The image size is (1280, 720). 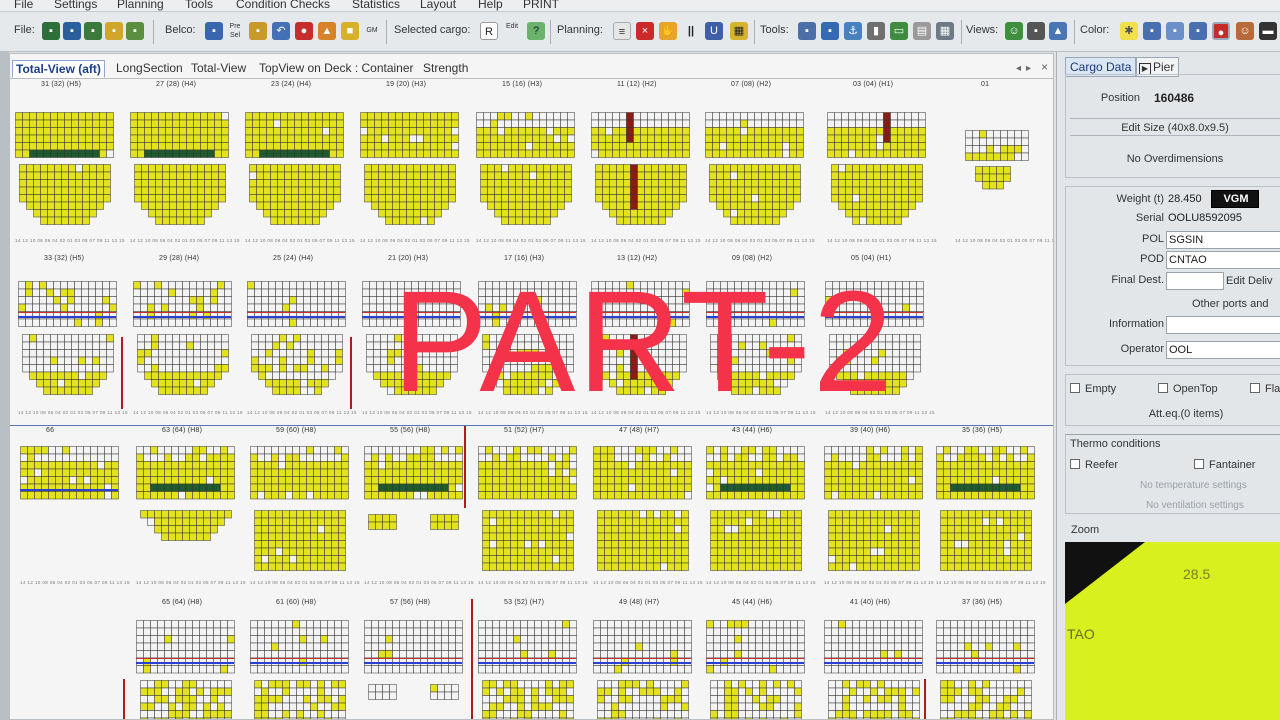 I want to click on tools-screen-icon: ▭, so click(x=899, y=31).